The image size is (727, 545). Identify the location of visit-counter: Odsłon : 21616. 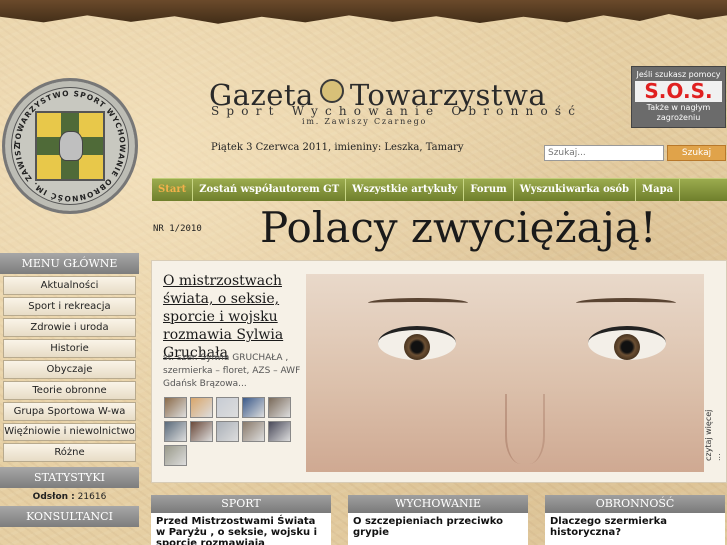
(69, 497).